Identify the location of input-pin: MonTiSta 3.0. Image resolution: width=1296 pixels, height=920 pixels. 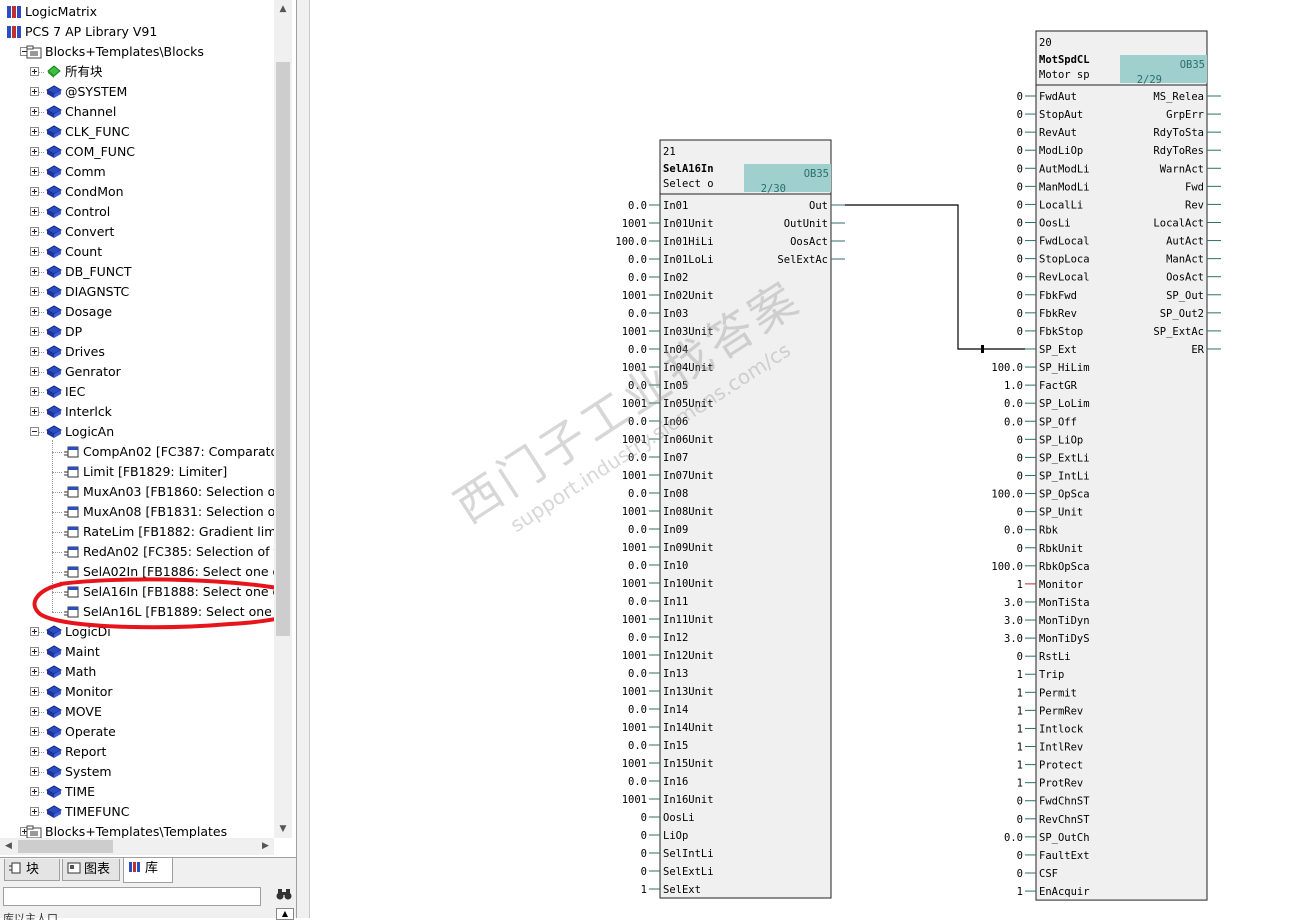
(1047, 603).